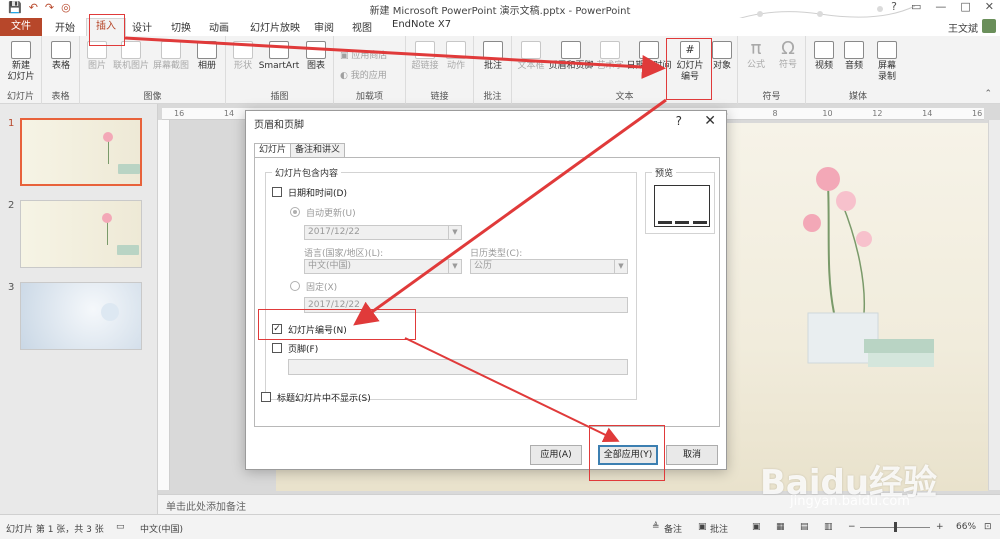 This screenshot has height=539, width=1000. I want to click on textbox-icon, so click(531, 50).